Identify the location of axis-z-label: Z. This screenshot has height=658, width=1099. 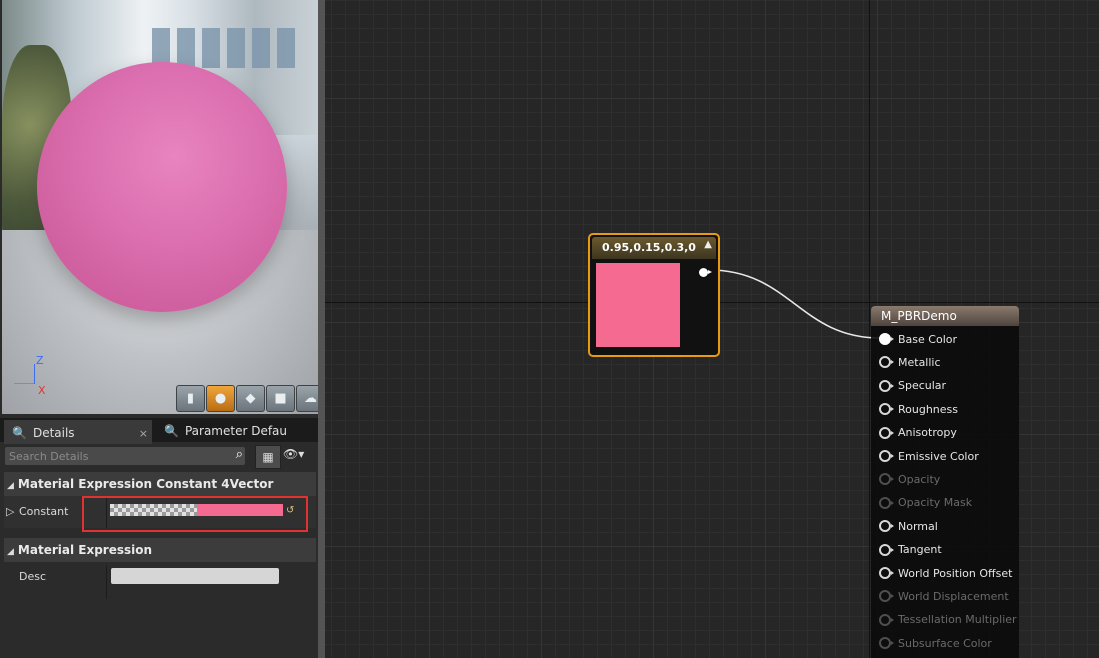
(40, 360).